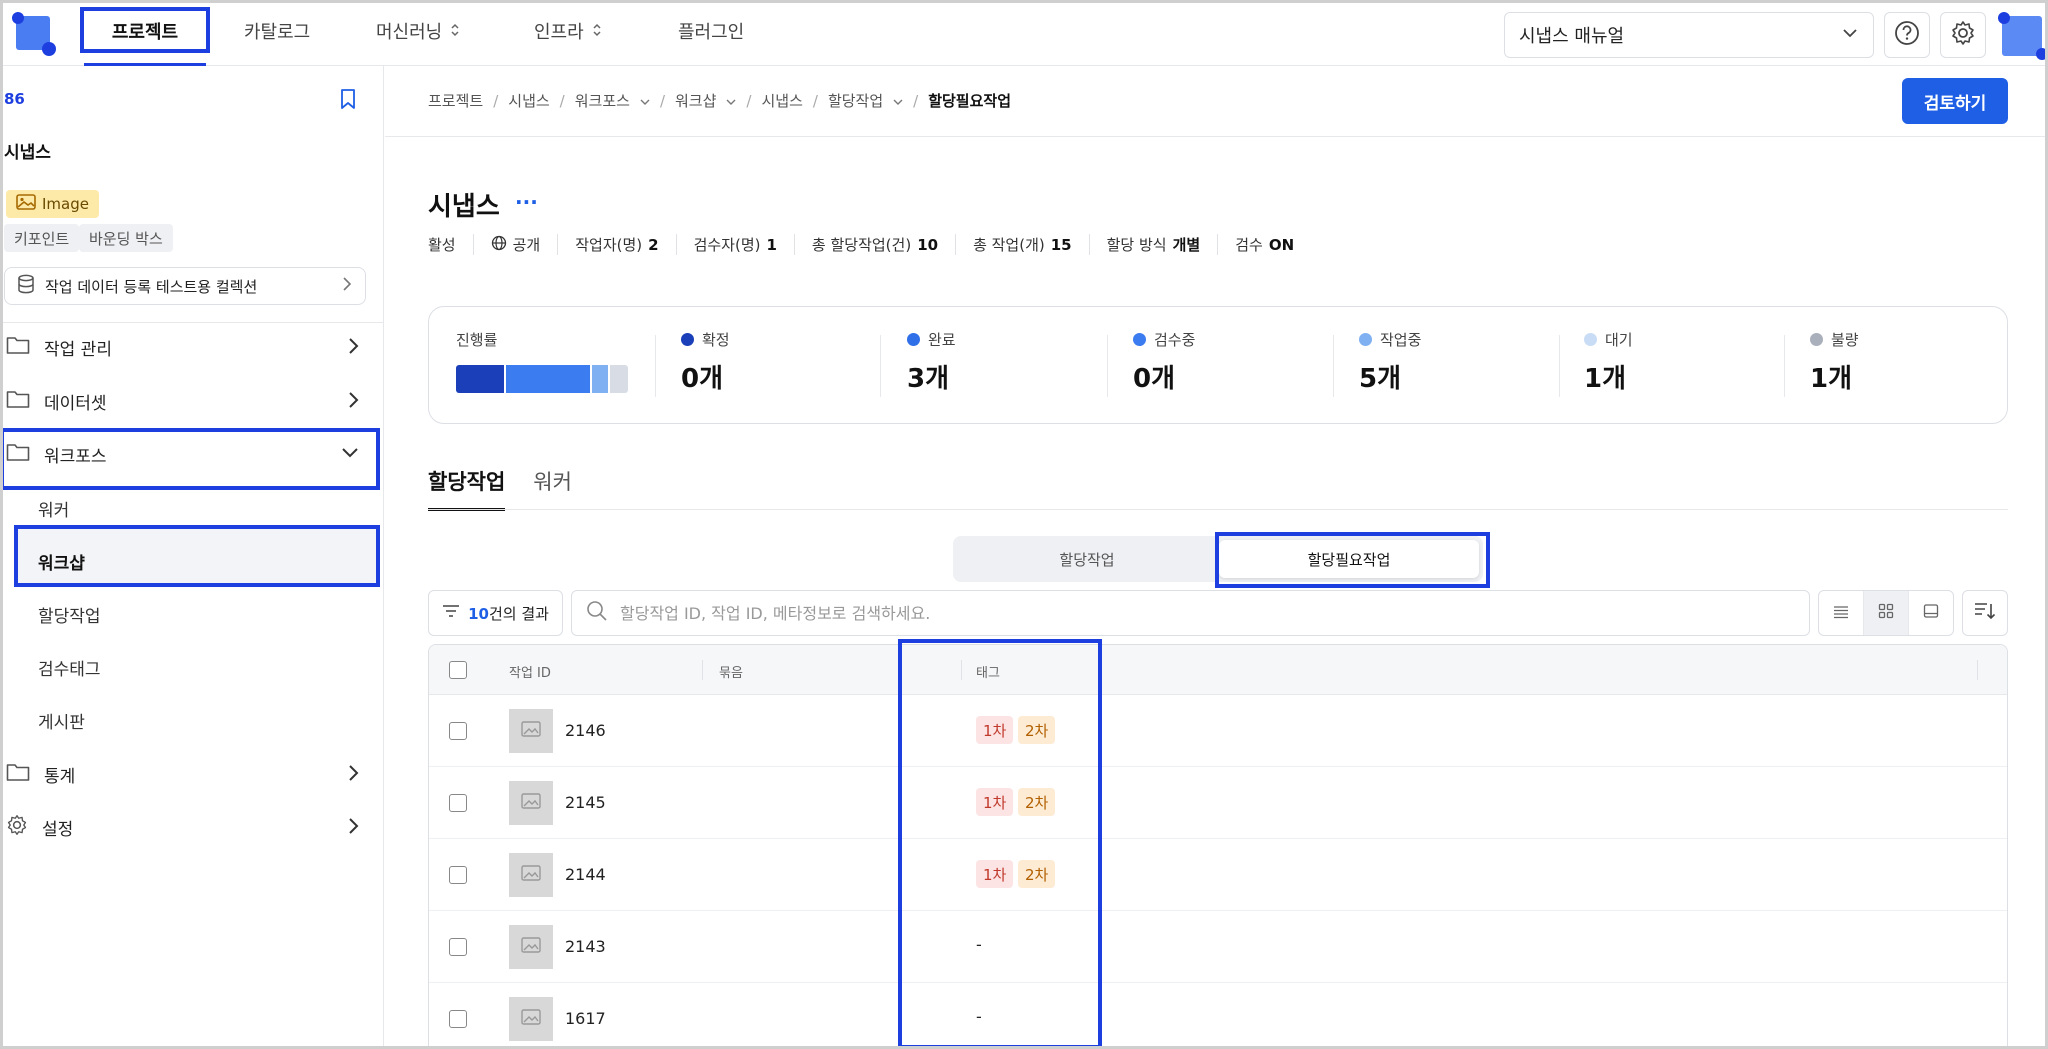  I want to click on breadcrumb-item: 프로젝트, so click(455, 100).